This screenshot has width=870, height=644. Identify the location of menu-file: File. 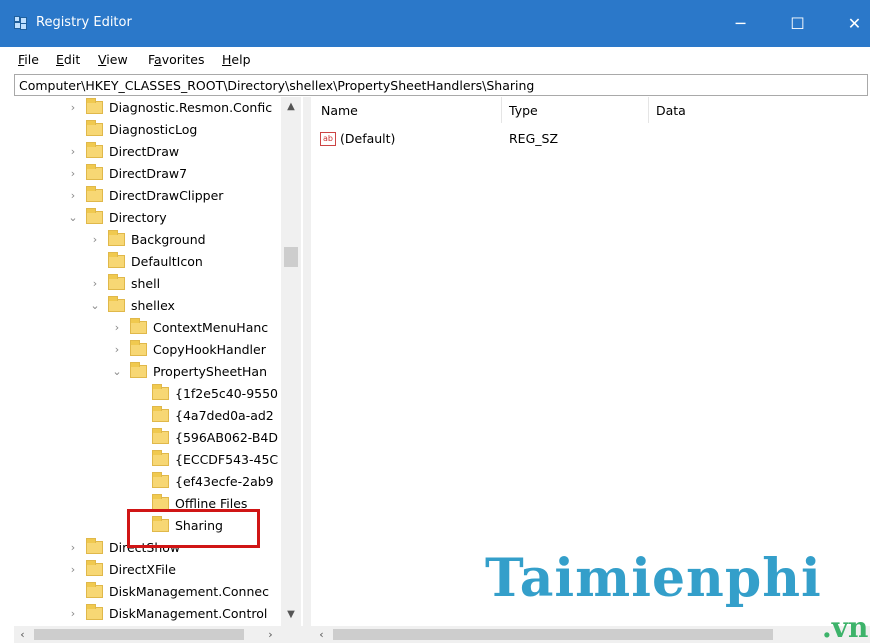
(28, 59).